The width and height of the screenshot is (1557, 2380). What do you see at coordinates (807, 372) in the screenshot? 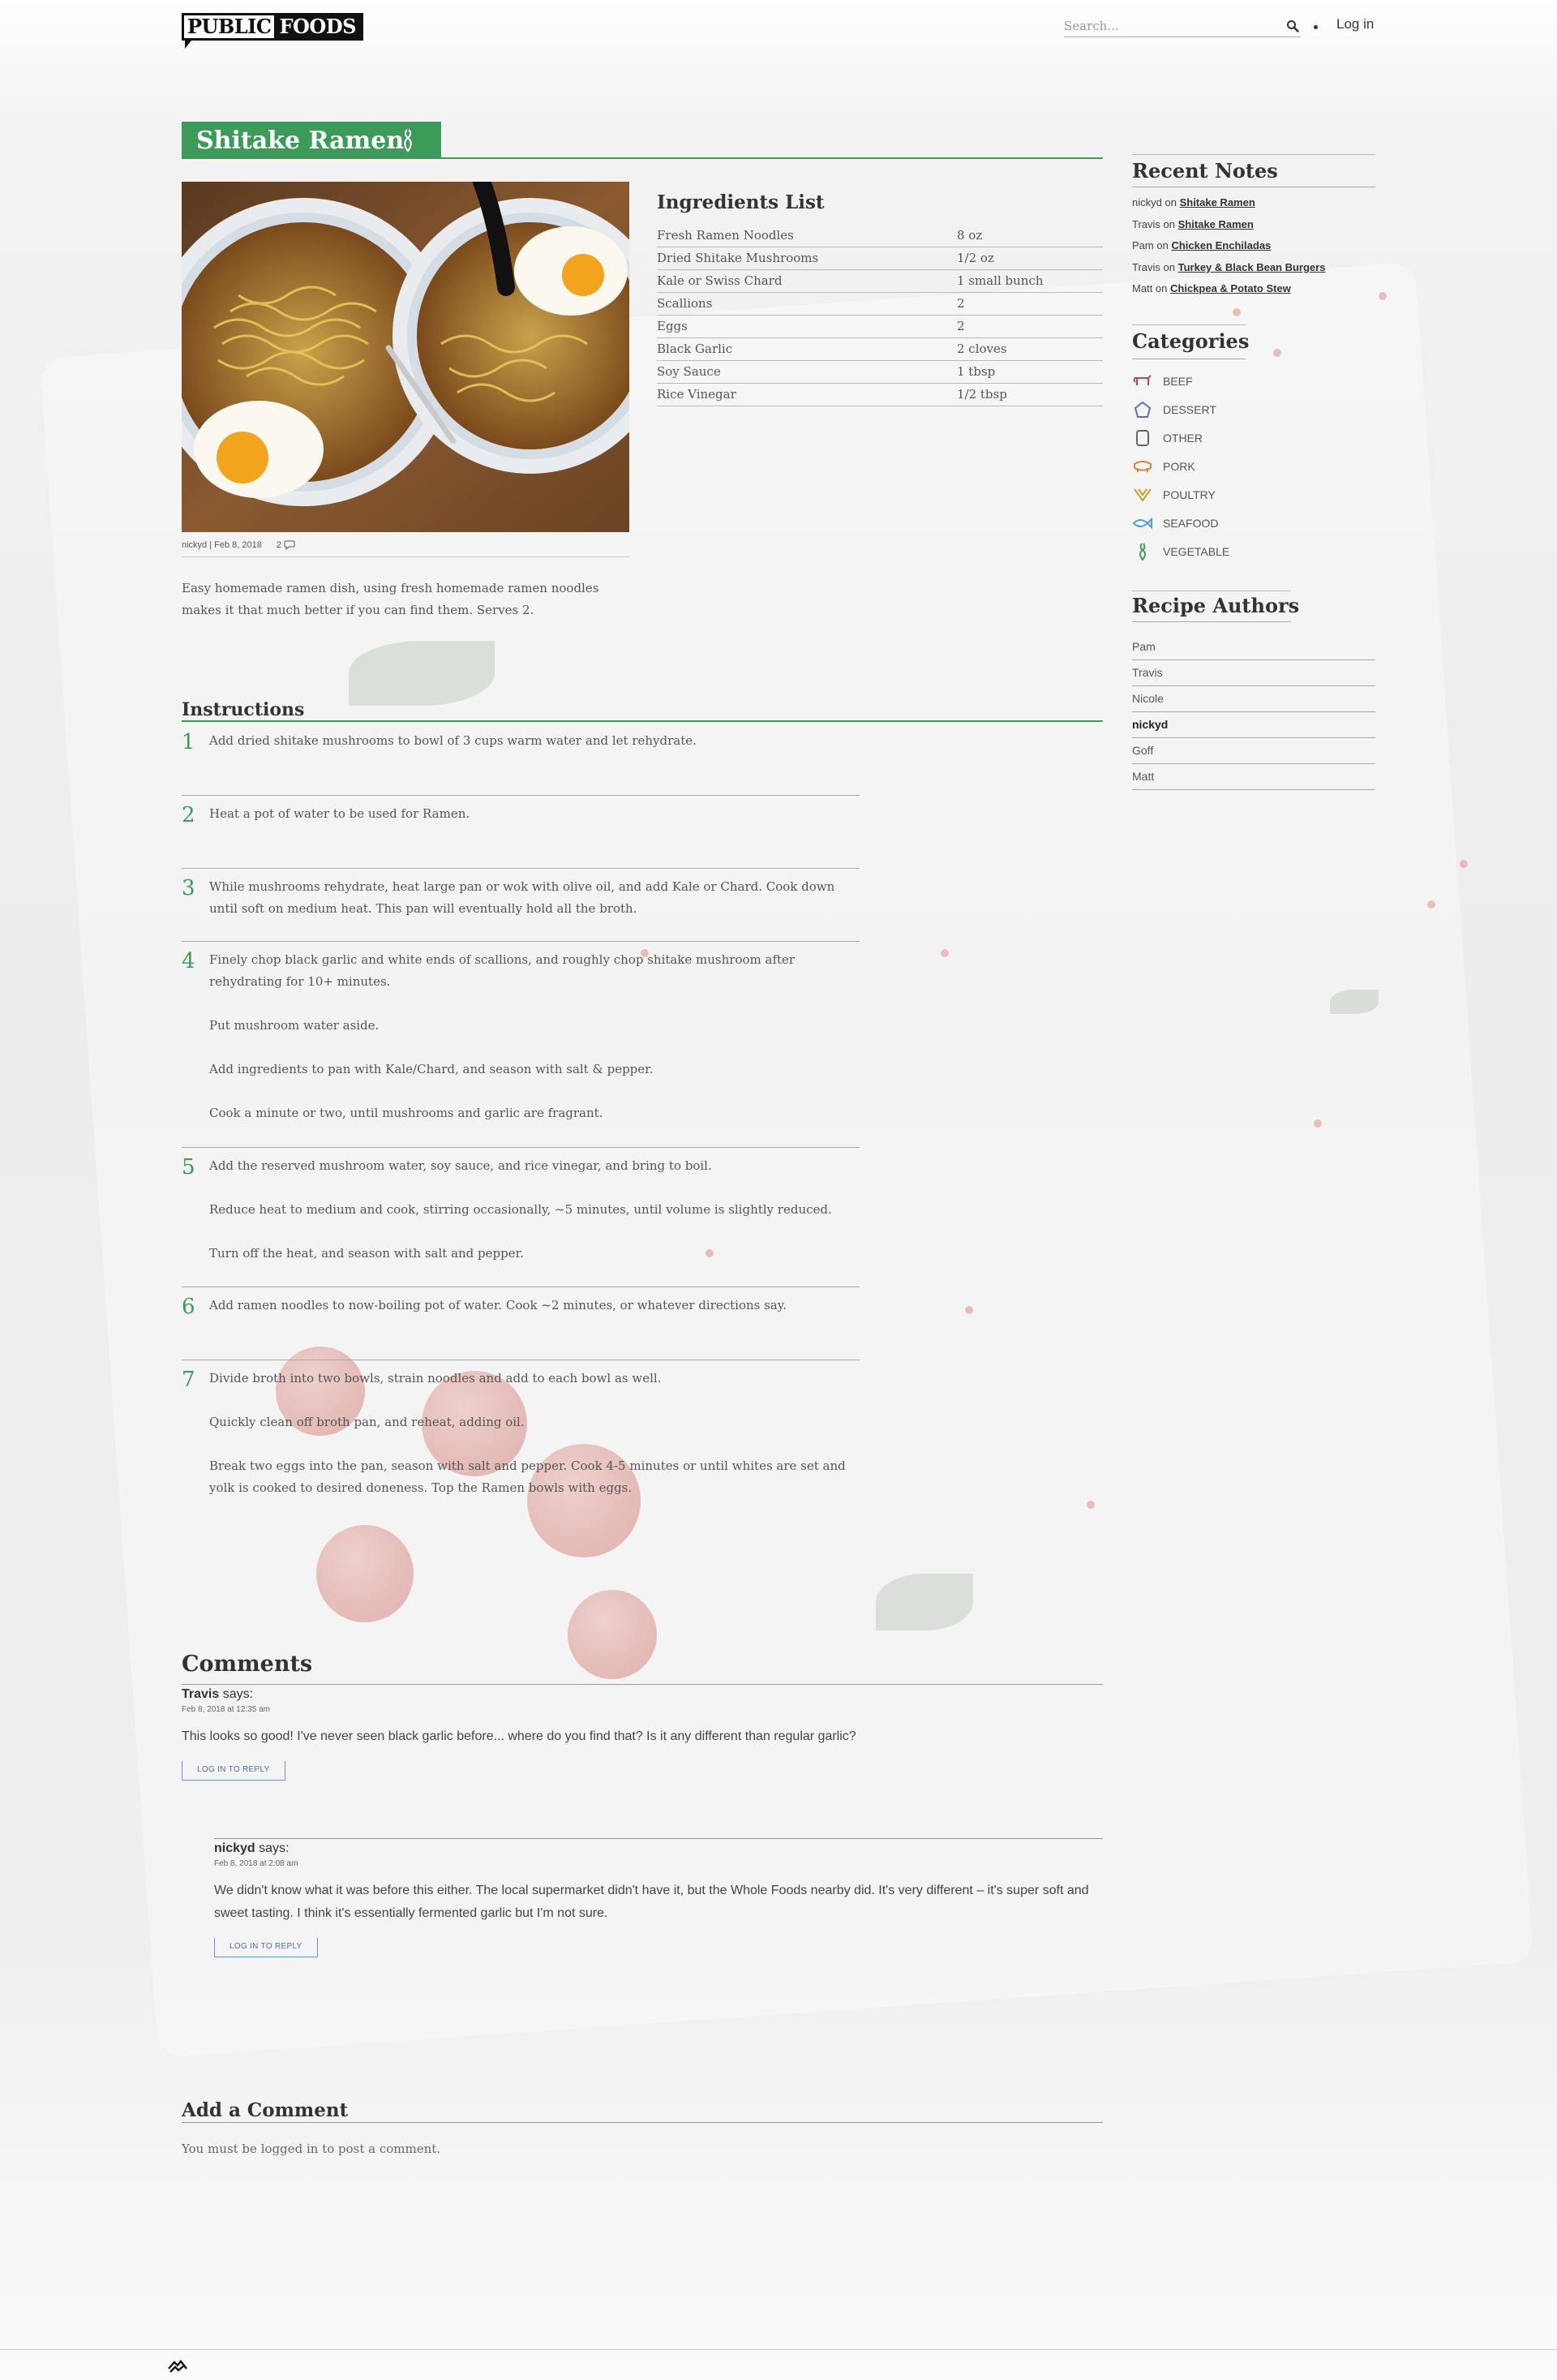
I see `ingredient-name: Soy Sauce` at bounding box center [807, 372].